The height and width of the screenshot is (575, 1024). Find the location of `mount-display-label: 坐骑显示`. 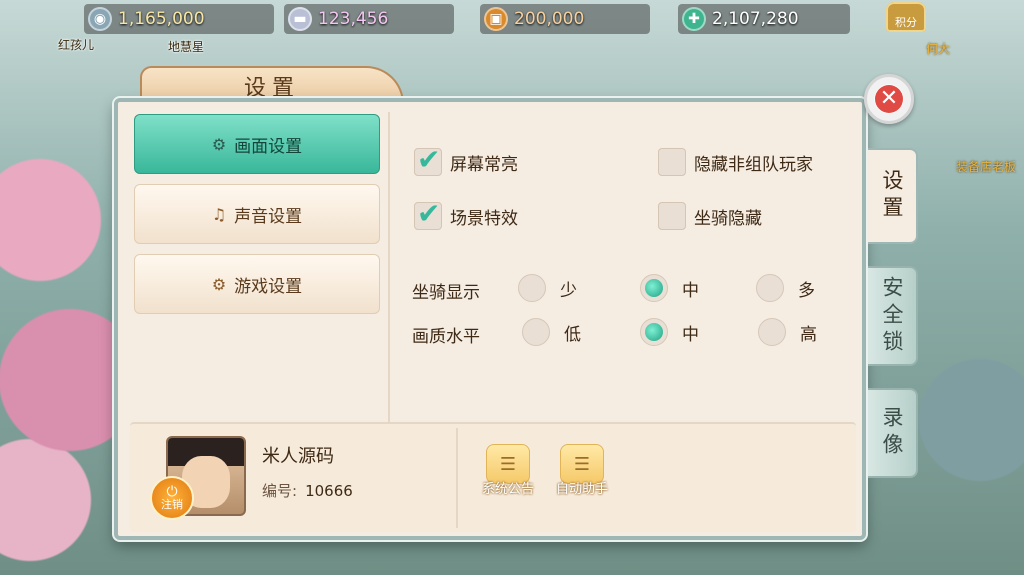

mount-display-label: 坐骑显示 is located at coordinates (446, 293).